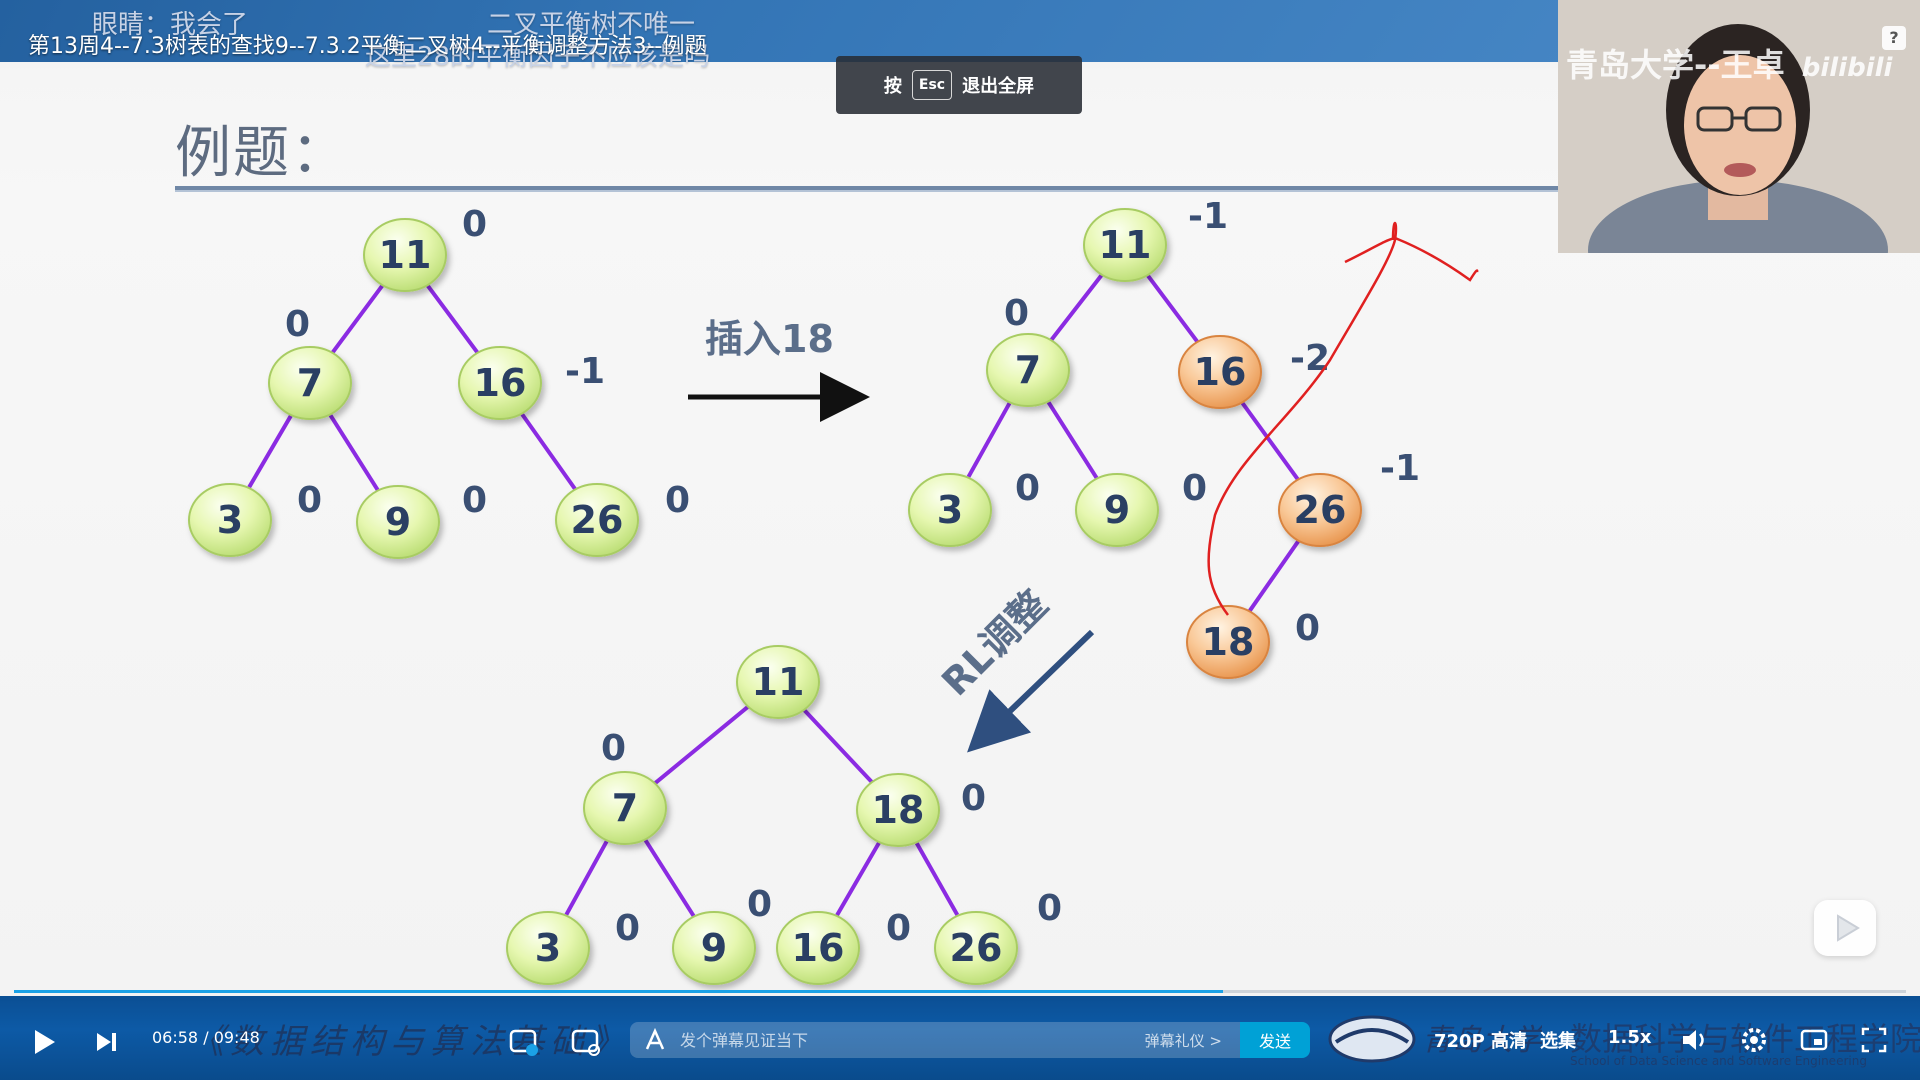  Describe the element at coordinates (1411, 259) in the screenshot. I see `red-annotation-arrowhead` at that location.